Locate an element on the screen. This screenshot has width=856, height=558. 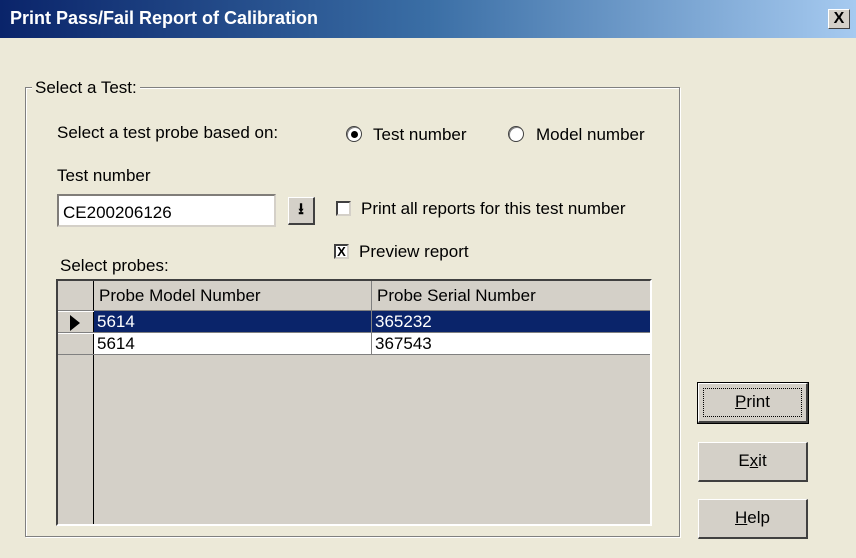
column-header-model: Probe Model Number is located at coordinates (233, 296).